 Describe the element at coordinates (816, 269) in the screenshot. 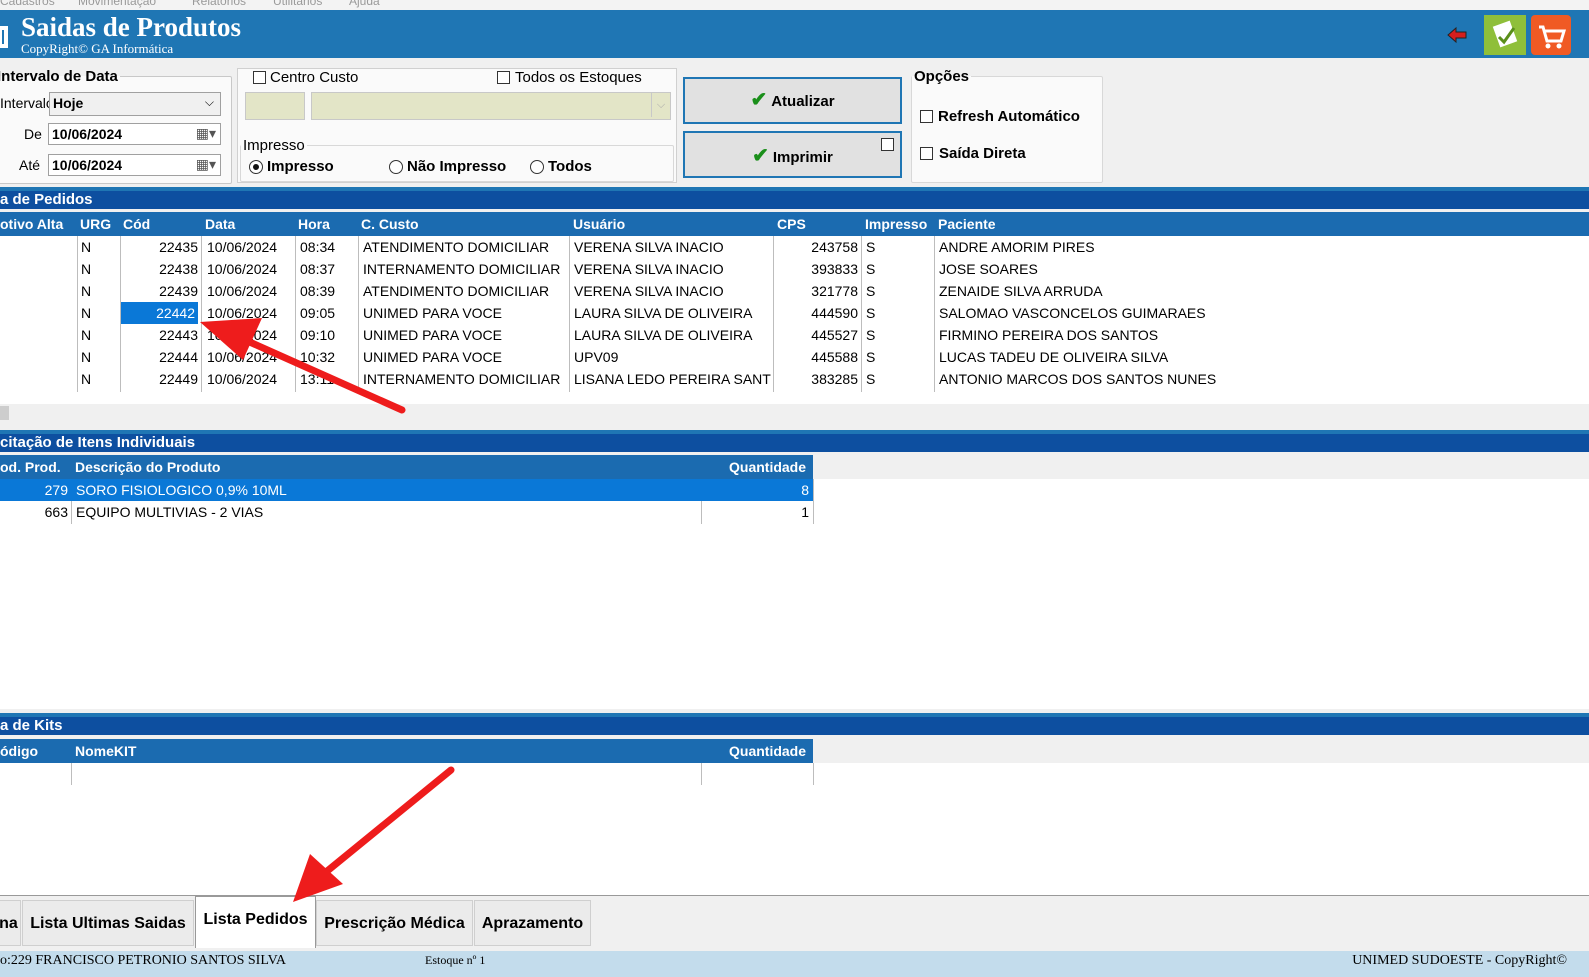

I see `order-cell-cps: 393833` at that location.